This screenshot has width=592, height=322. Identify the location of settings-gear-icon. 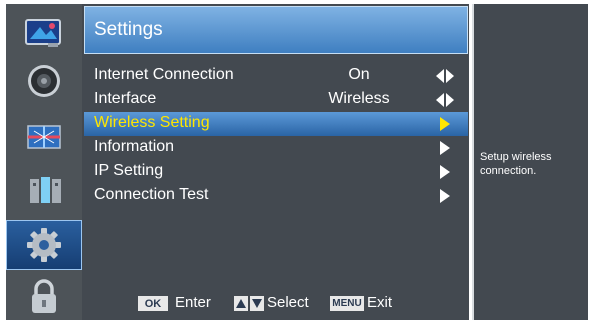
(44, 245).